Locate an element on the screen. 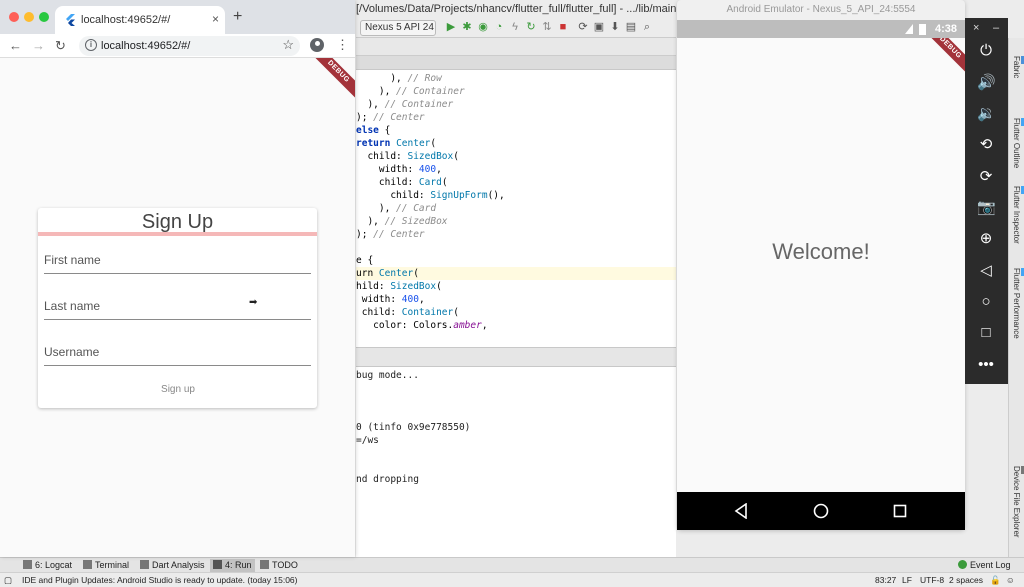 The height and width of the screenshot is (587, 1024). event-log-icon is located at coordinates (962, 564).